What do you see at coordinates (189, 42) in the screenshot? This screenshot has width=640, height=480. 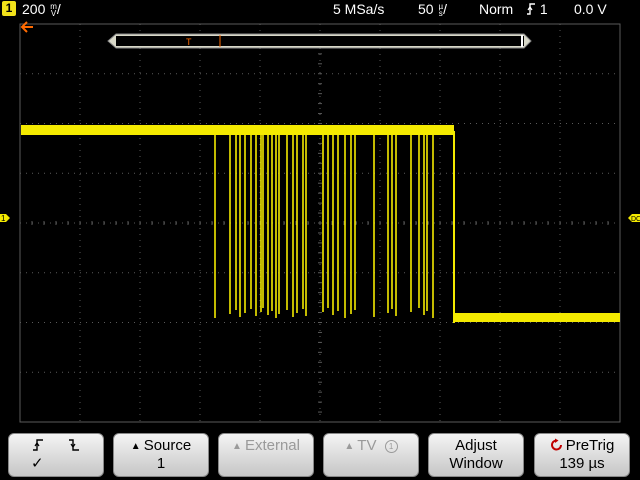 I see `trigger-position-label: T` at bounding box center [189, 42].